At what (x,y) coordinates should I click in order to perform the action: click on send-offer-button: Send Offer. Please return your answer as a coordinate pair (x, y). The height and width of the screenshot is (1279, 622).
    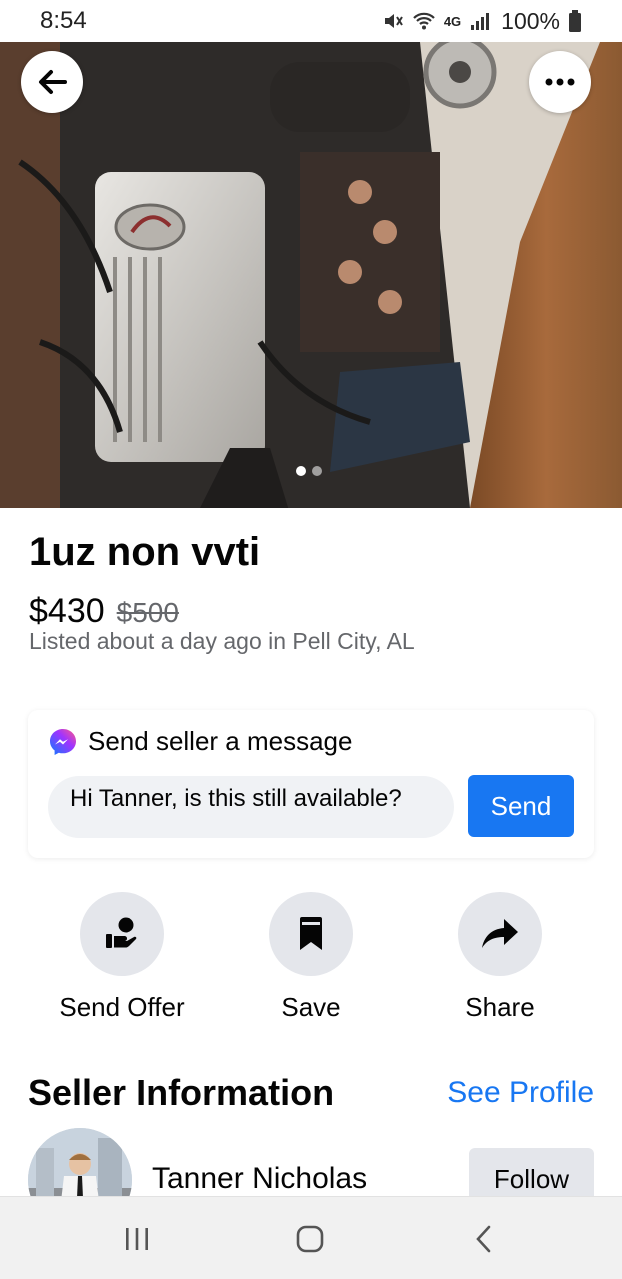
    Looking at the image, I should click on (122, 957).